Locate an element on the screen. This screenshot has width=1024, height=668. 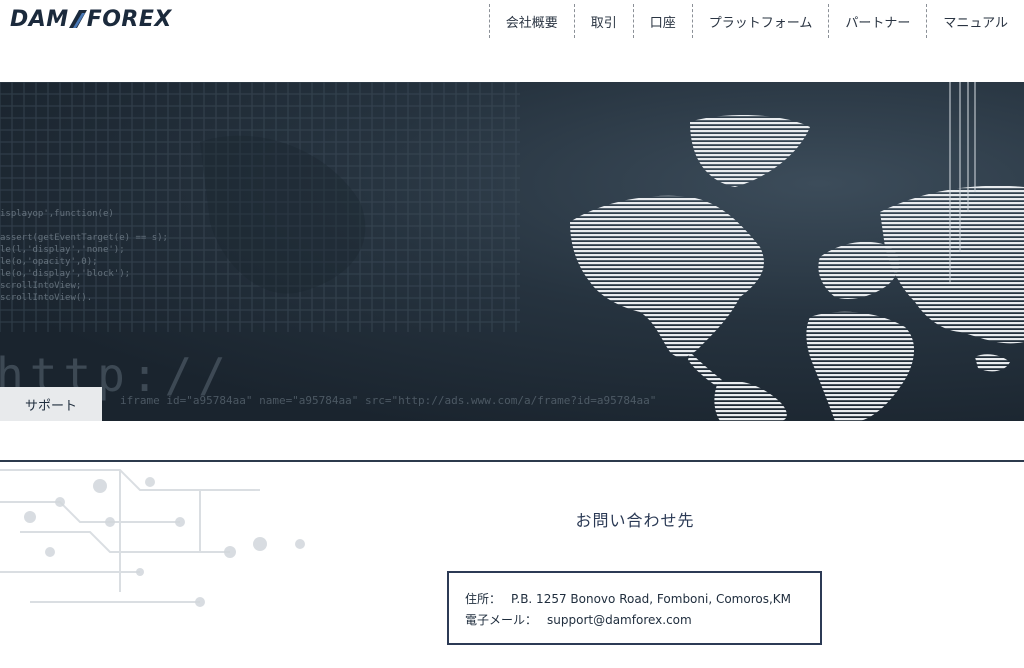
email-row: 電子メール： support@damforex.com is located at coordinates (642, 620).